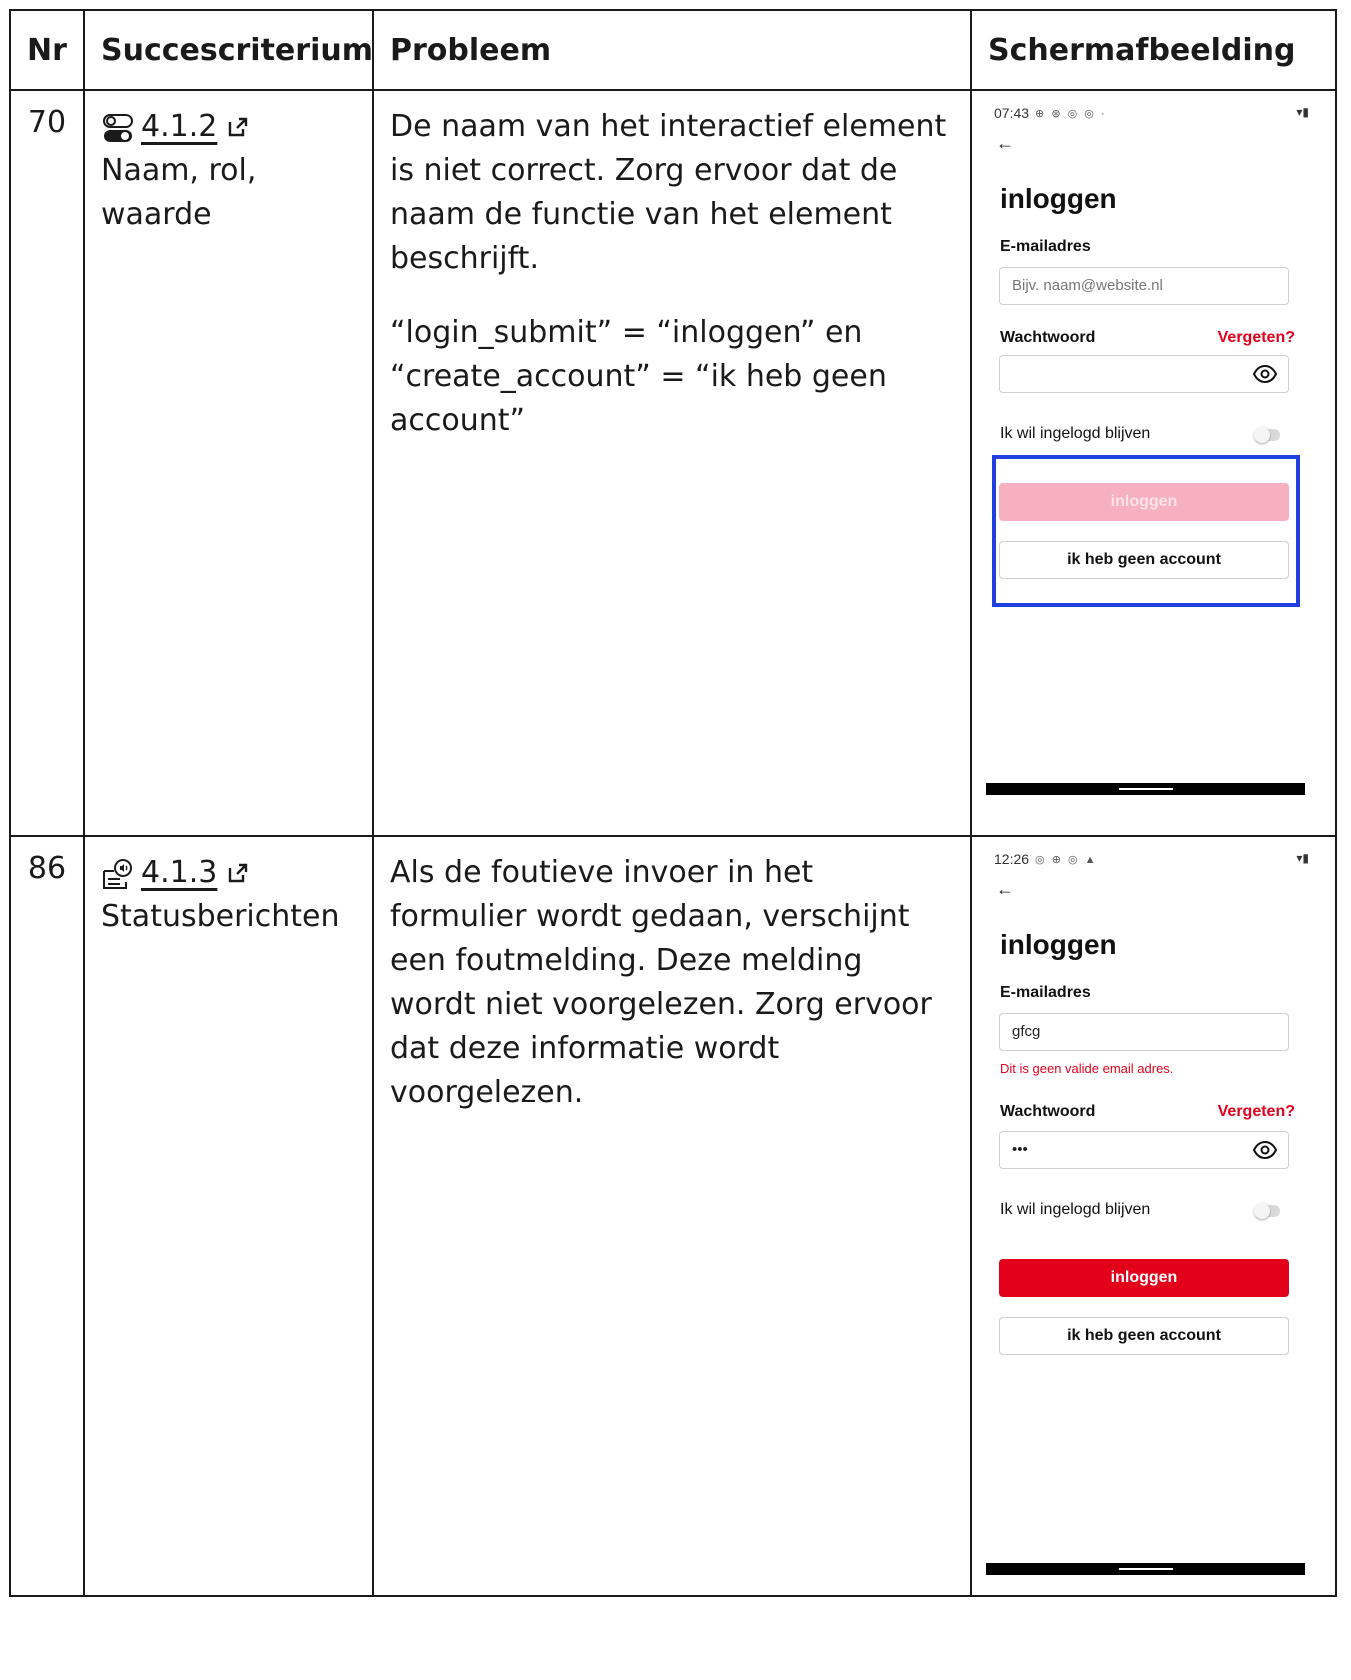  Describe the element at coordinates (228, 1216) in the screenshot. I see `criterion-cell: 4.1.3 Statusberichten` at that location.